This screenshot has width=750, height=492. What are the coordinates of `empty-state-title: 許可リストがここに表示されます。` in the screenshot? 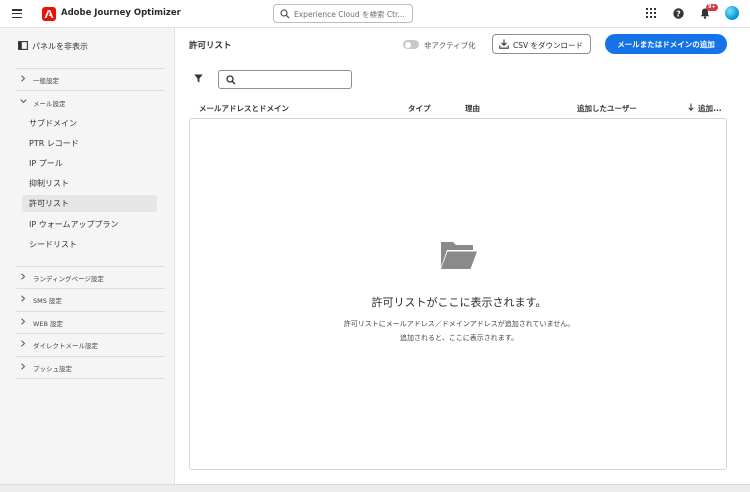 It's located at (459, 302).